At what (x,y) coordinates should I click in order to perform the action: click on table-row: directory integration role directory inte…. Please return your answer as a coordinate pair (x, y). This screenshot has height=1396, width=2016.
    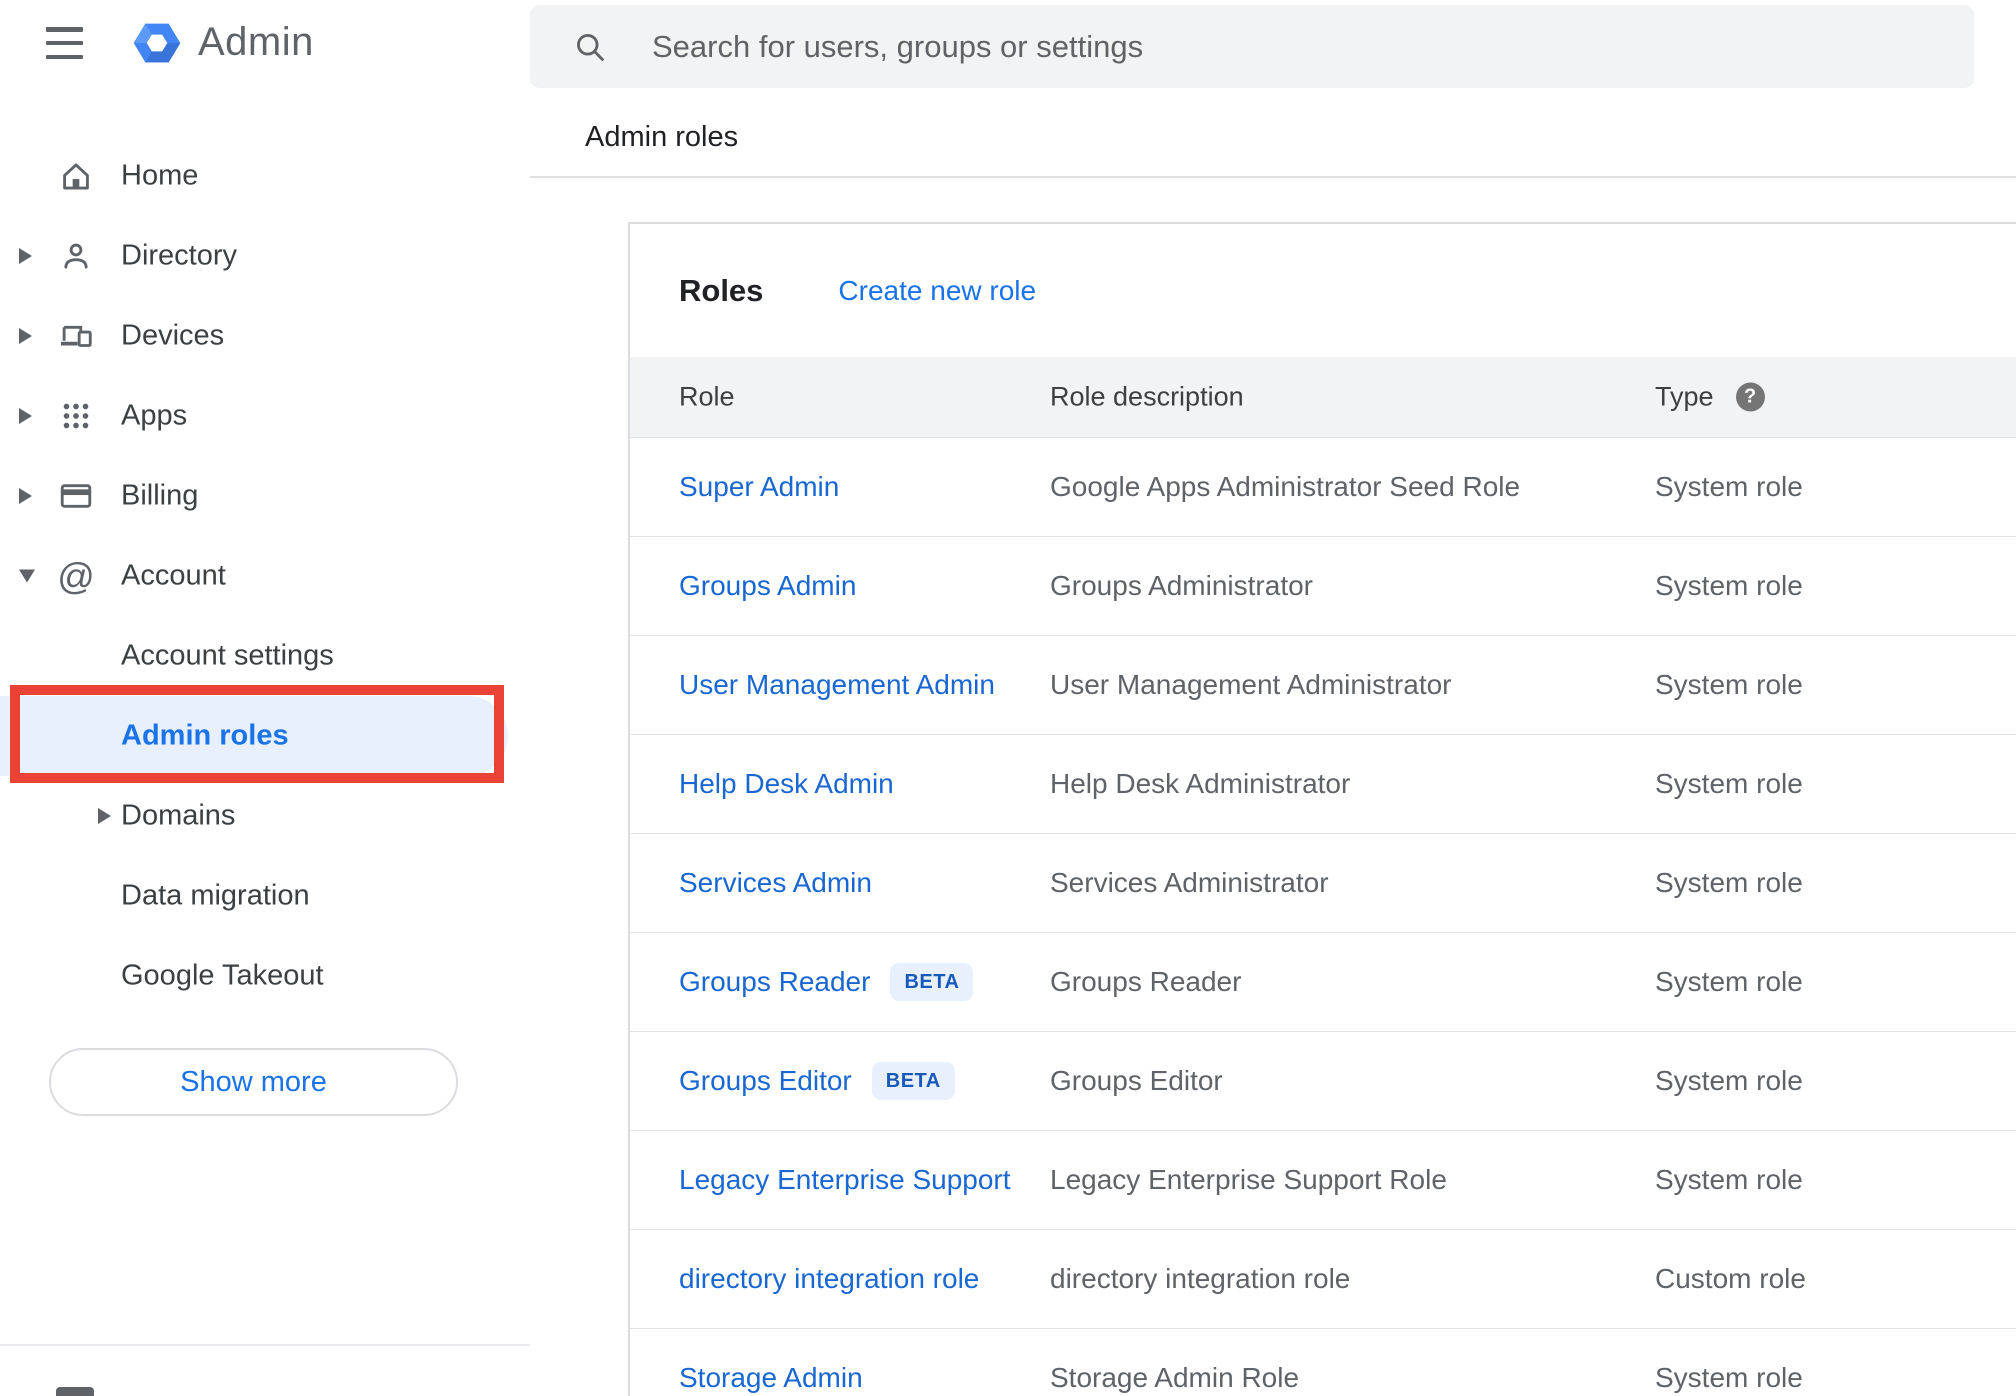
    Looking at the image, I should click on (1323, 1279).